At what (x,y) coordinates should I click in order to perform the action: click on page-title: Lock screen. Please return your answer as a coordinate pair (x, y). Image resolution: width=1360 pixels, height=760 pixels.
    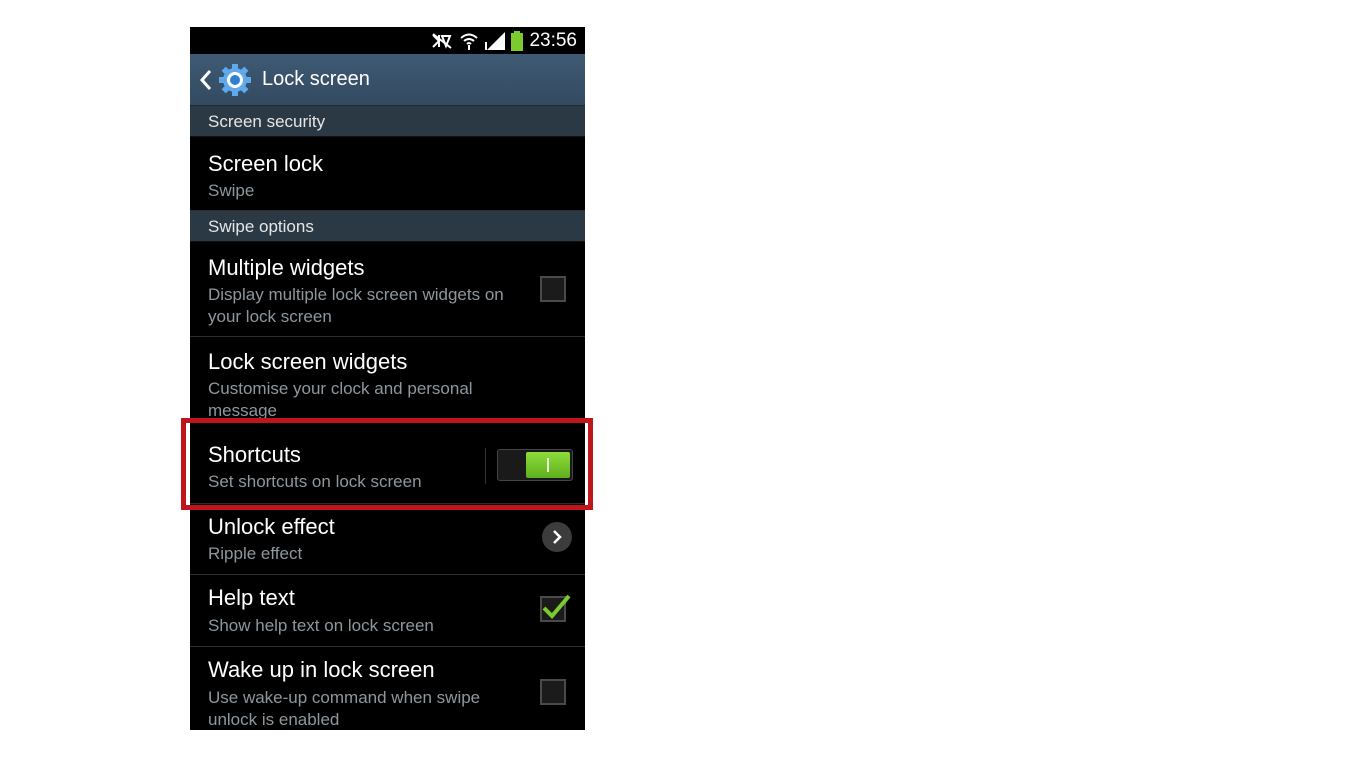
    Looking at the image, I should click on (316, 79).